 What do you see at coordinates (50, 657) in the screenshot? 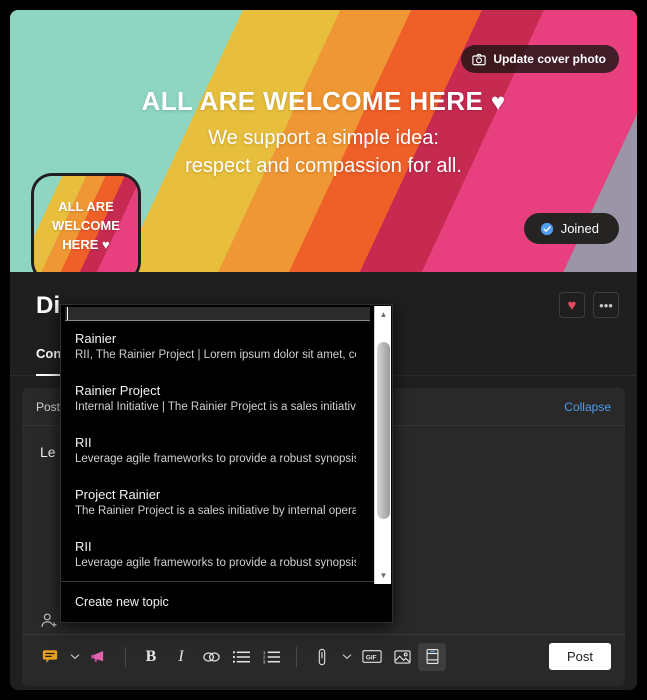
I see `post-type-icon` at bounding box center [50, 657].